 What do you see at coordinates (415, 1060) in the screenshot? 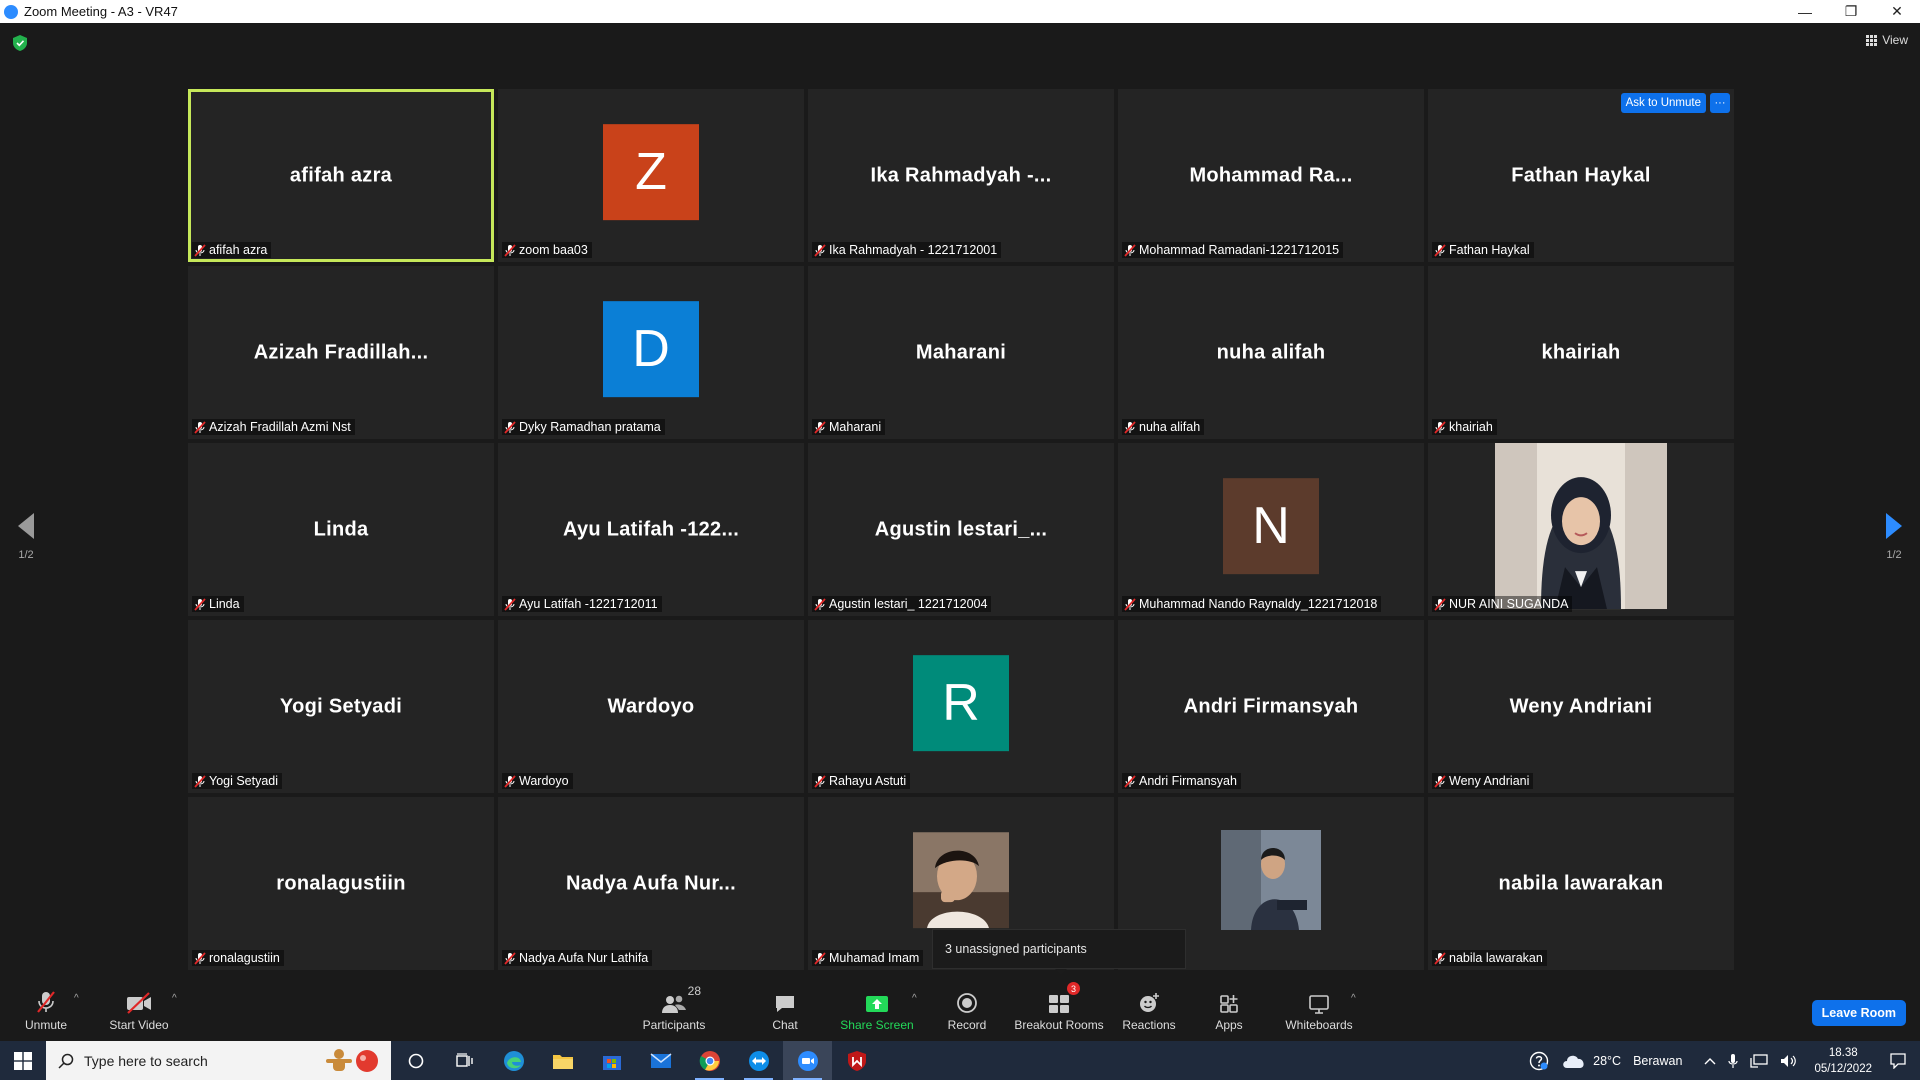
I see `cortana-button` at bounding box center [415, 1060].